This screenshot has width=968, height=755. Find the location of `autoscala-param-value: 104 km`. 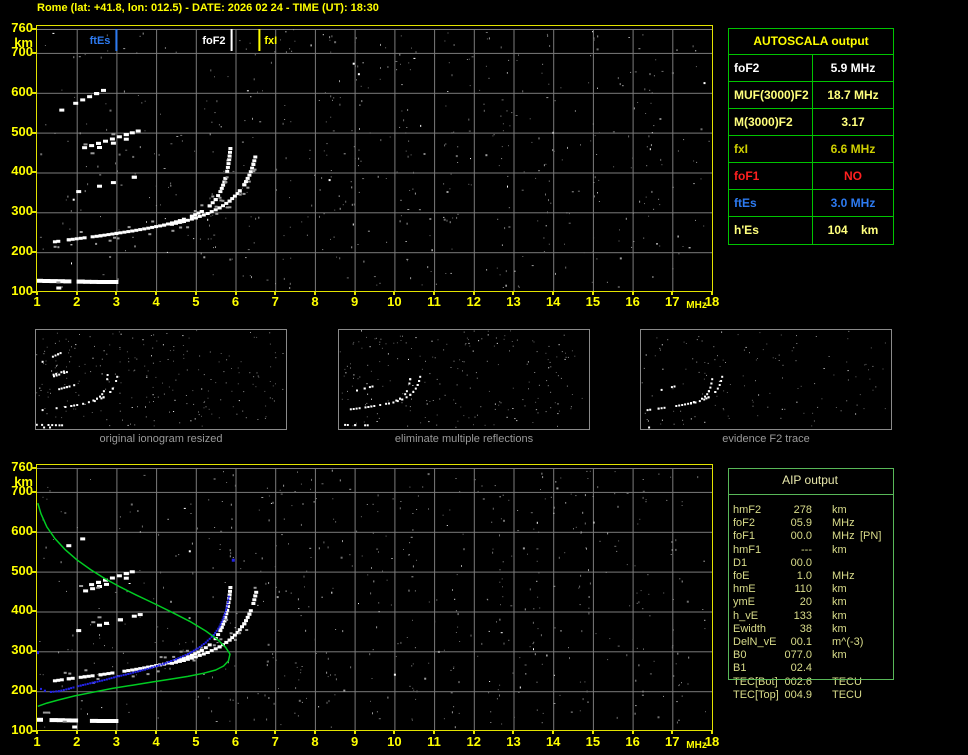

autoscala-param-value: 104 km is located at coordinates (853, 230).